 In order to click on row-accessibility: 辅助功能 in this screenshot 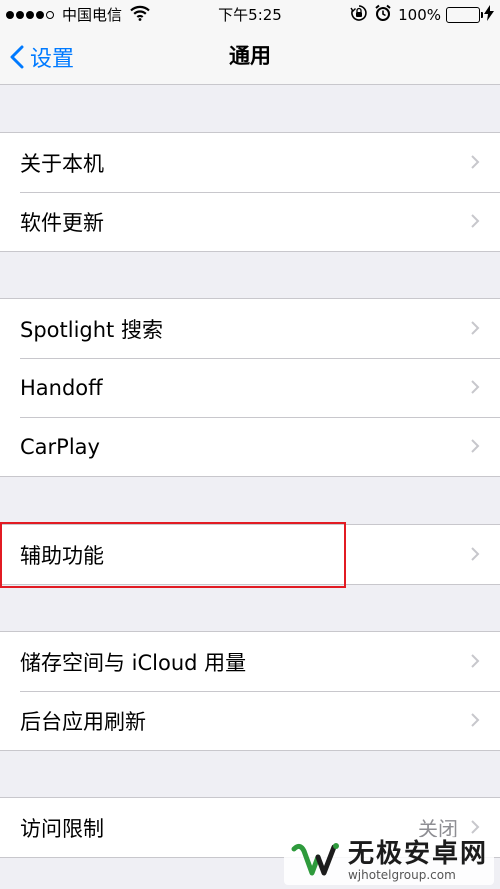, I will do `click(250, 554)`.